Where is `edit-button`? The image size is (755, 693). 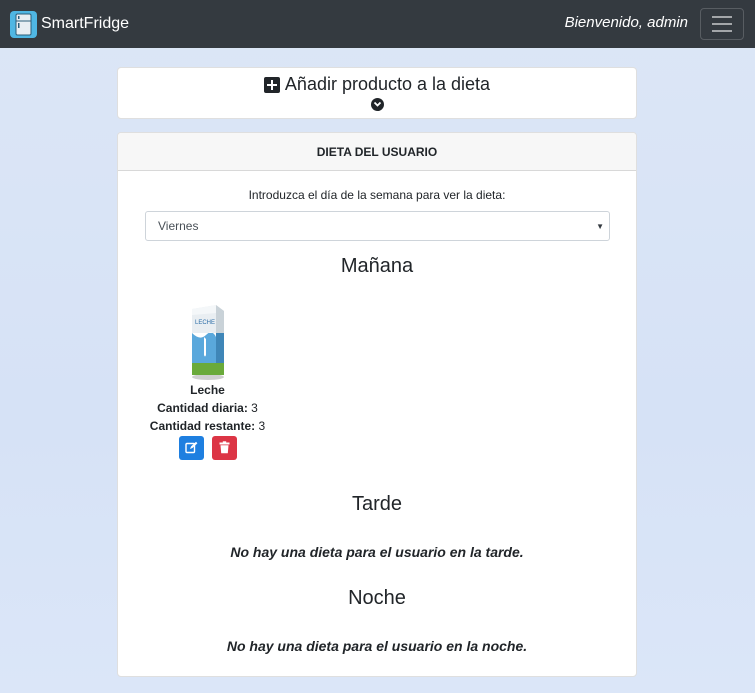
edit-button is located at coordinates (191, 448).